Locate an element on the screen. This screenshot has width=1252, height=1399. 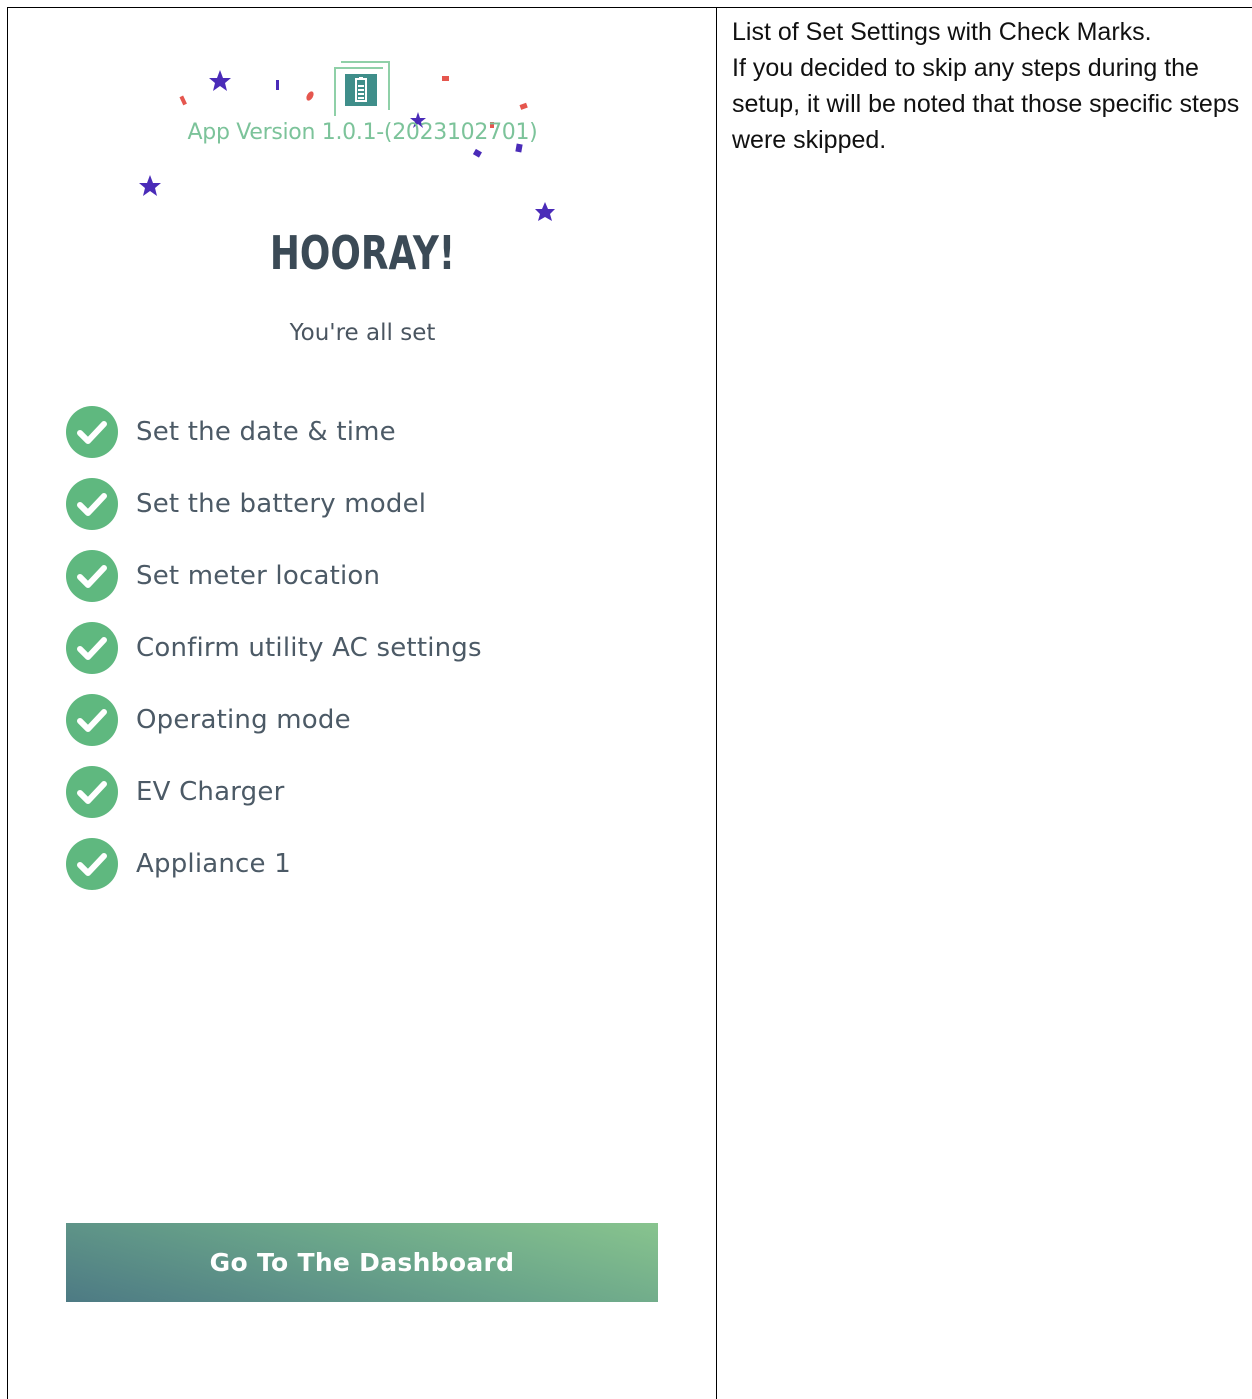
list-item: Appliance 1 is located at coordinates (274, 864).